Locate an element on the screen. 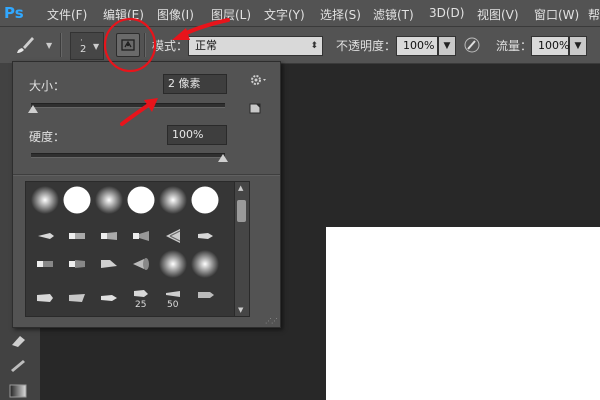 The image size is (600, 400). hardness-value: 100% is located at coordinates (188, 134).